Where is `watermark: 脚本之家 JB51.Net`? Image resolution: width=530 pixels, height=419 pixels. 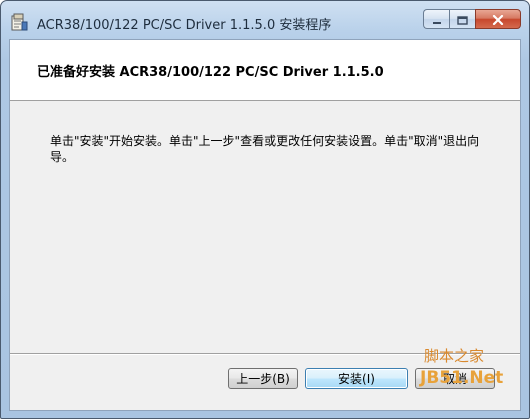 watermark: 脚本之家 JB51.Net is located at coordinates (464, 370).